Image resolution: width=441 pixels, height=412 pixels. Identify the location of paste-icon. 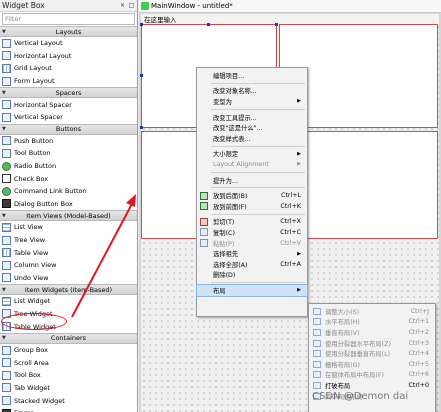
(204, 243).